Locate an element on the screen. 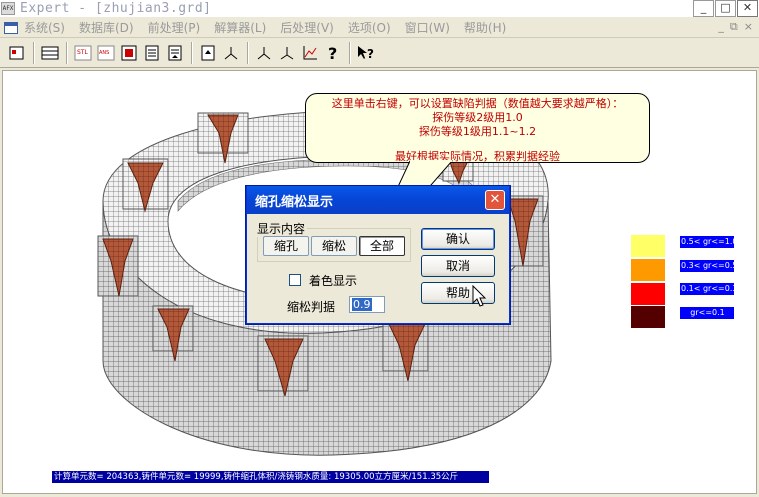 The height and width of the screenshot is (497, 759). all-button: 全部 is located at coordinates (382, 246).